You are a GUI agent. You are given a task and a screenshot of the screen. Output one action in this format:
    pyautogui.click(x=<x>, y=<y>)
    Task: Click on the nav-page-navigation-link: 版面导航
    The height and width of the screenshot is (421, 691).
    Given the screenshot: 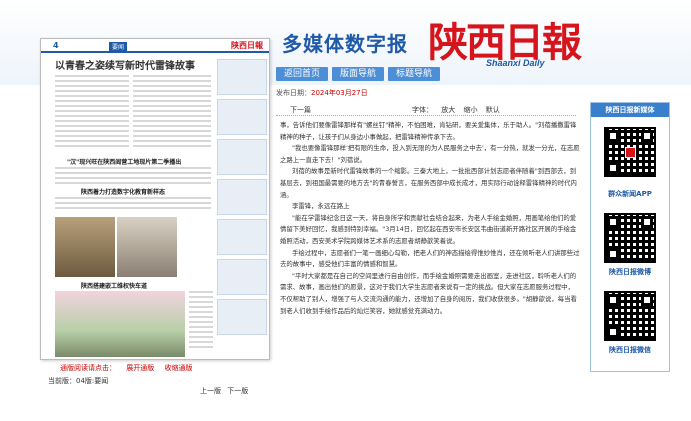 What is the action you would take?
    pyautogui.click(x=358, y=74)
    